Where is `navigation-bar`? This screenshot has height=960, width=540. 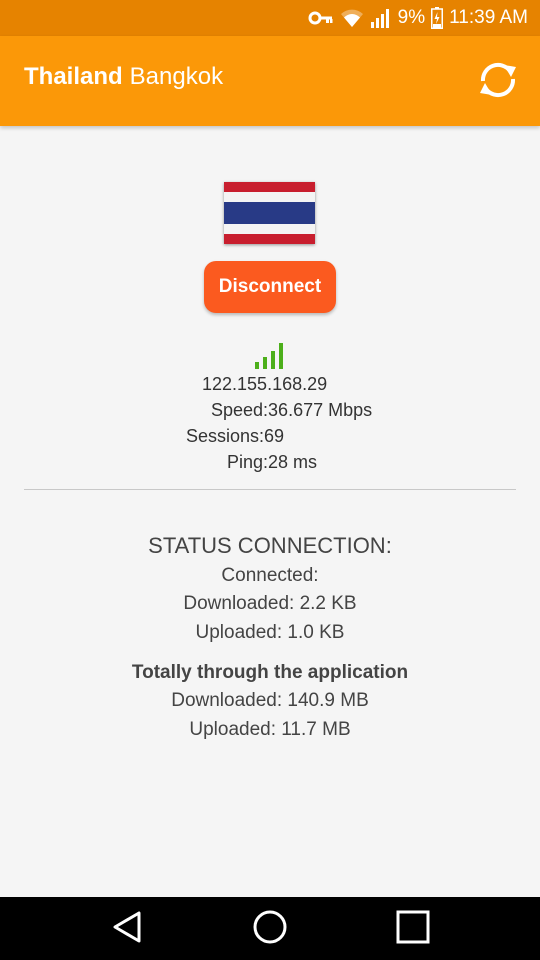 navigation-bar is located at coordinates (270, 928).